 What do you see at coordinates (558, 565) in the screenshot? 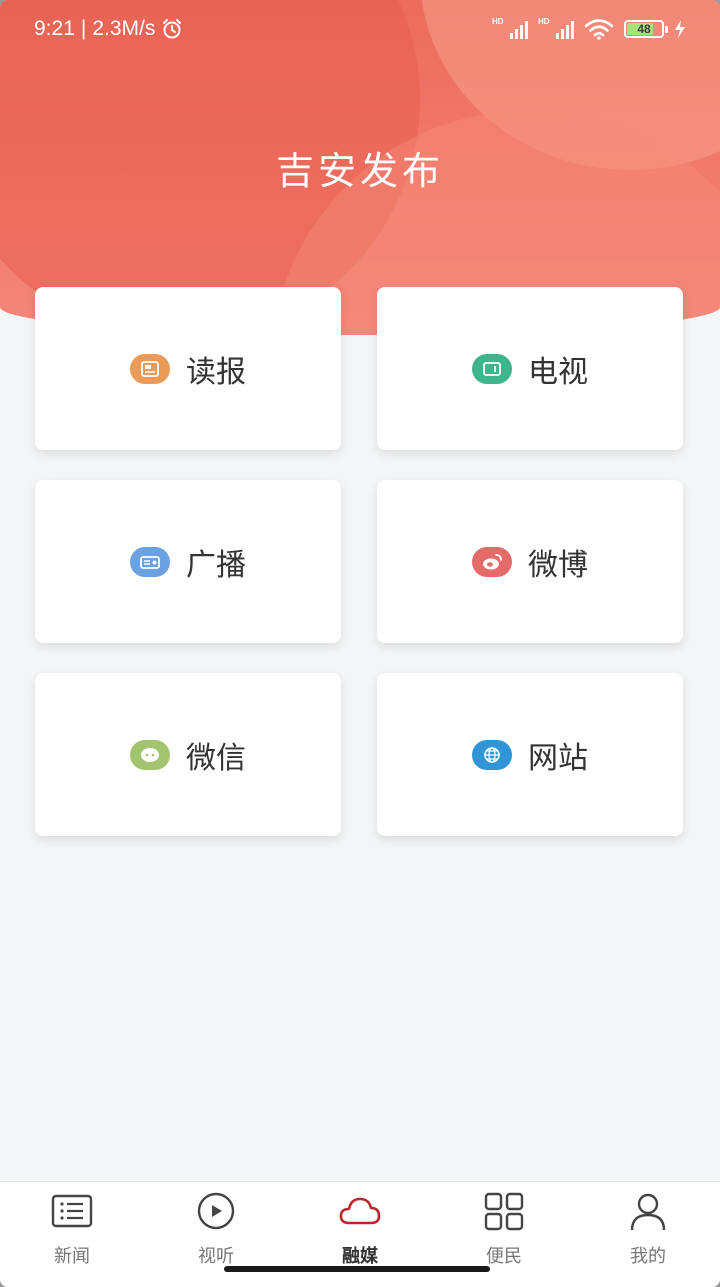
I see `card-label: 微博` at bounding box center [558, 565].